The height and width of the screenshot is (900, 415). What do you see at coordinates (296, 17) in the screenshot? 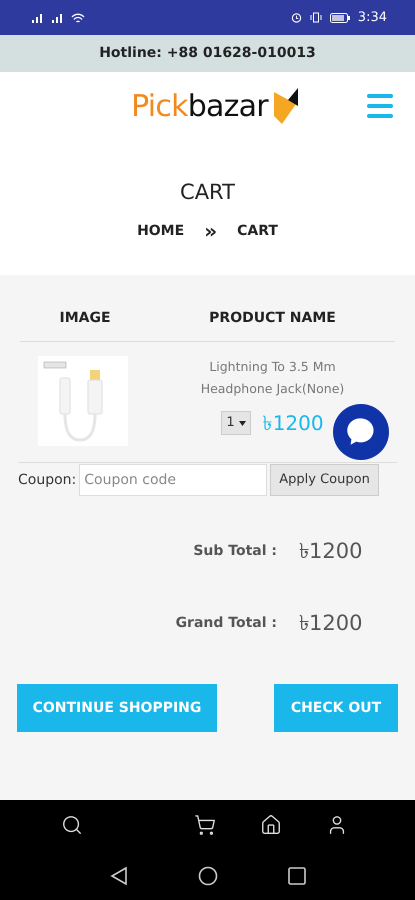
I see `alarm-icon` at bounding box center [296, 17].